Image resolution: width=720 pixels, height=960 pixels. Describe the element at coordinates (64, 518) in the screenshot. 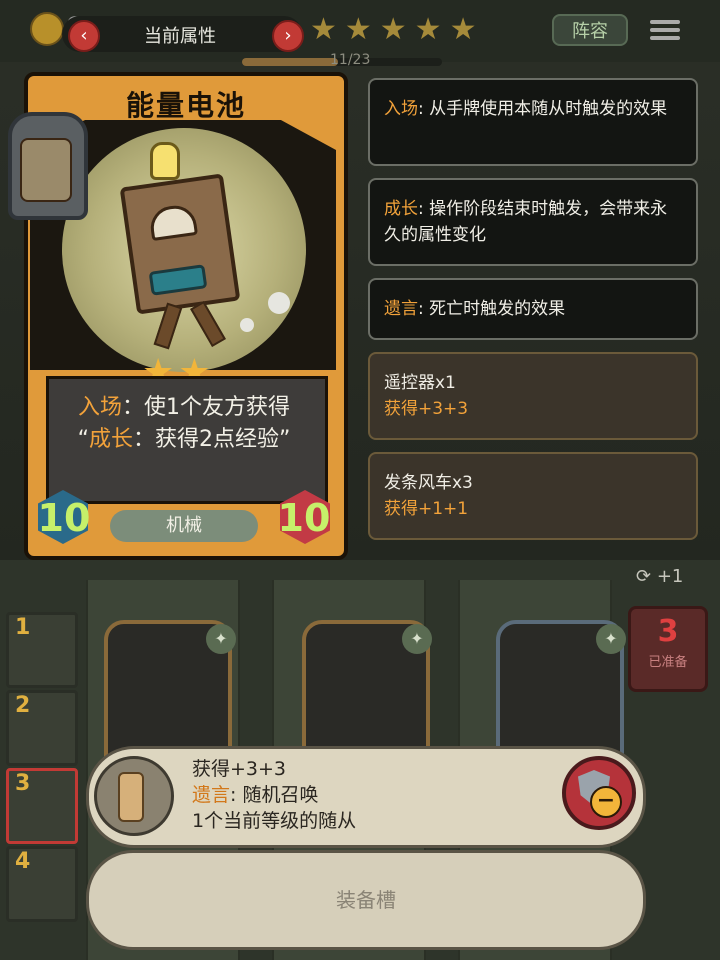

I see `attack-value: 10` at that location.